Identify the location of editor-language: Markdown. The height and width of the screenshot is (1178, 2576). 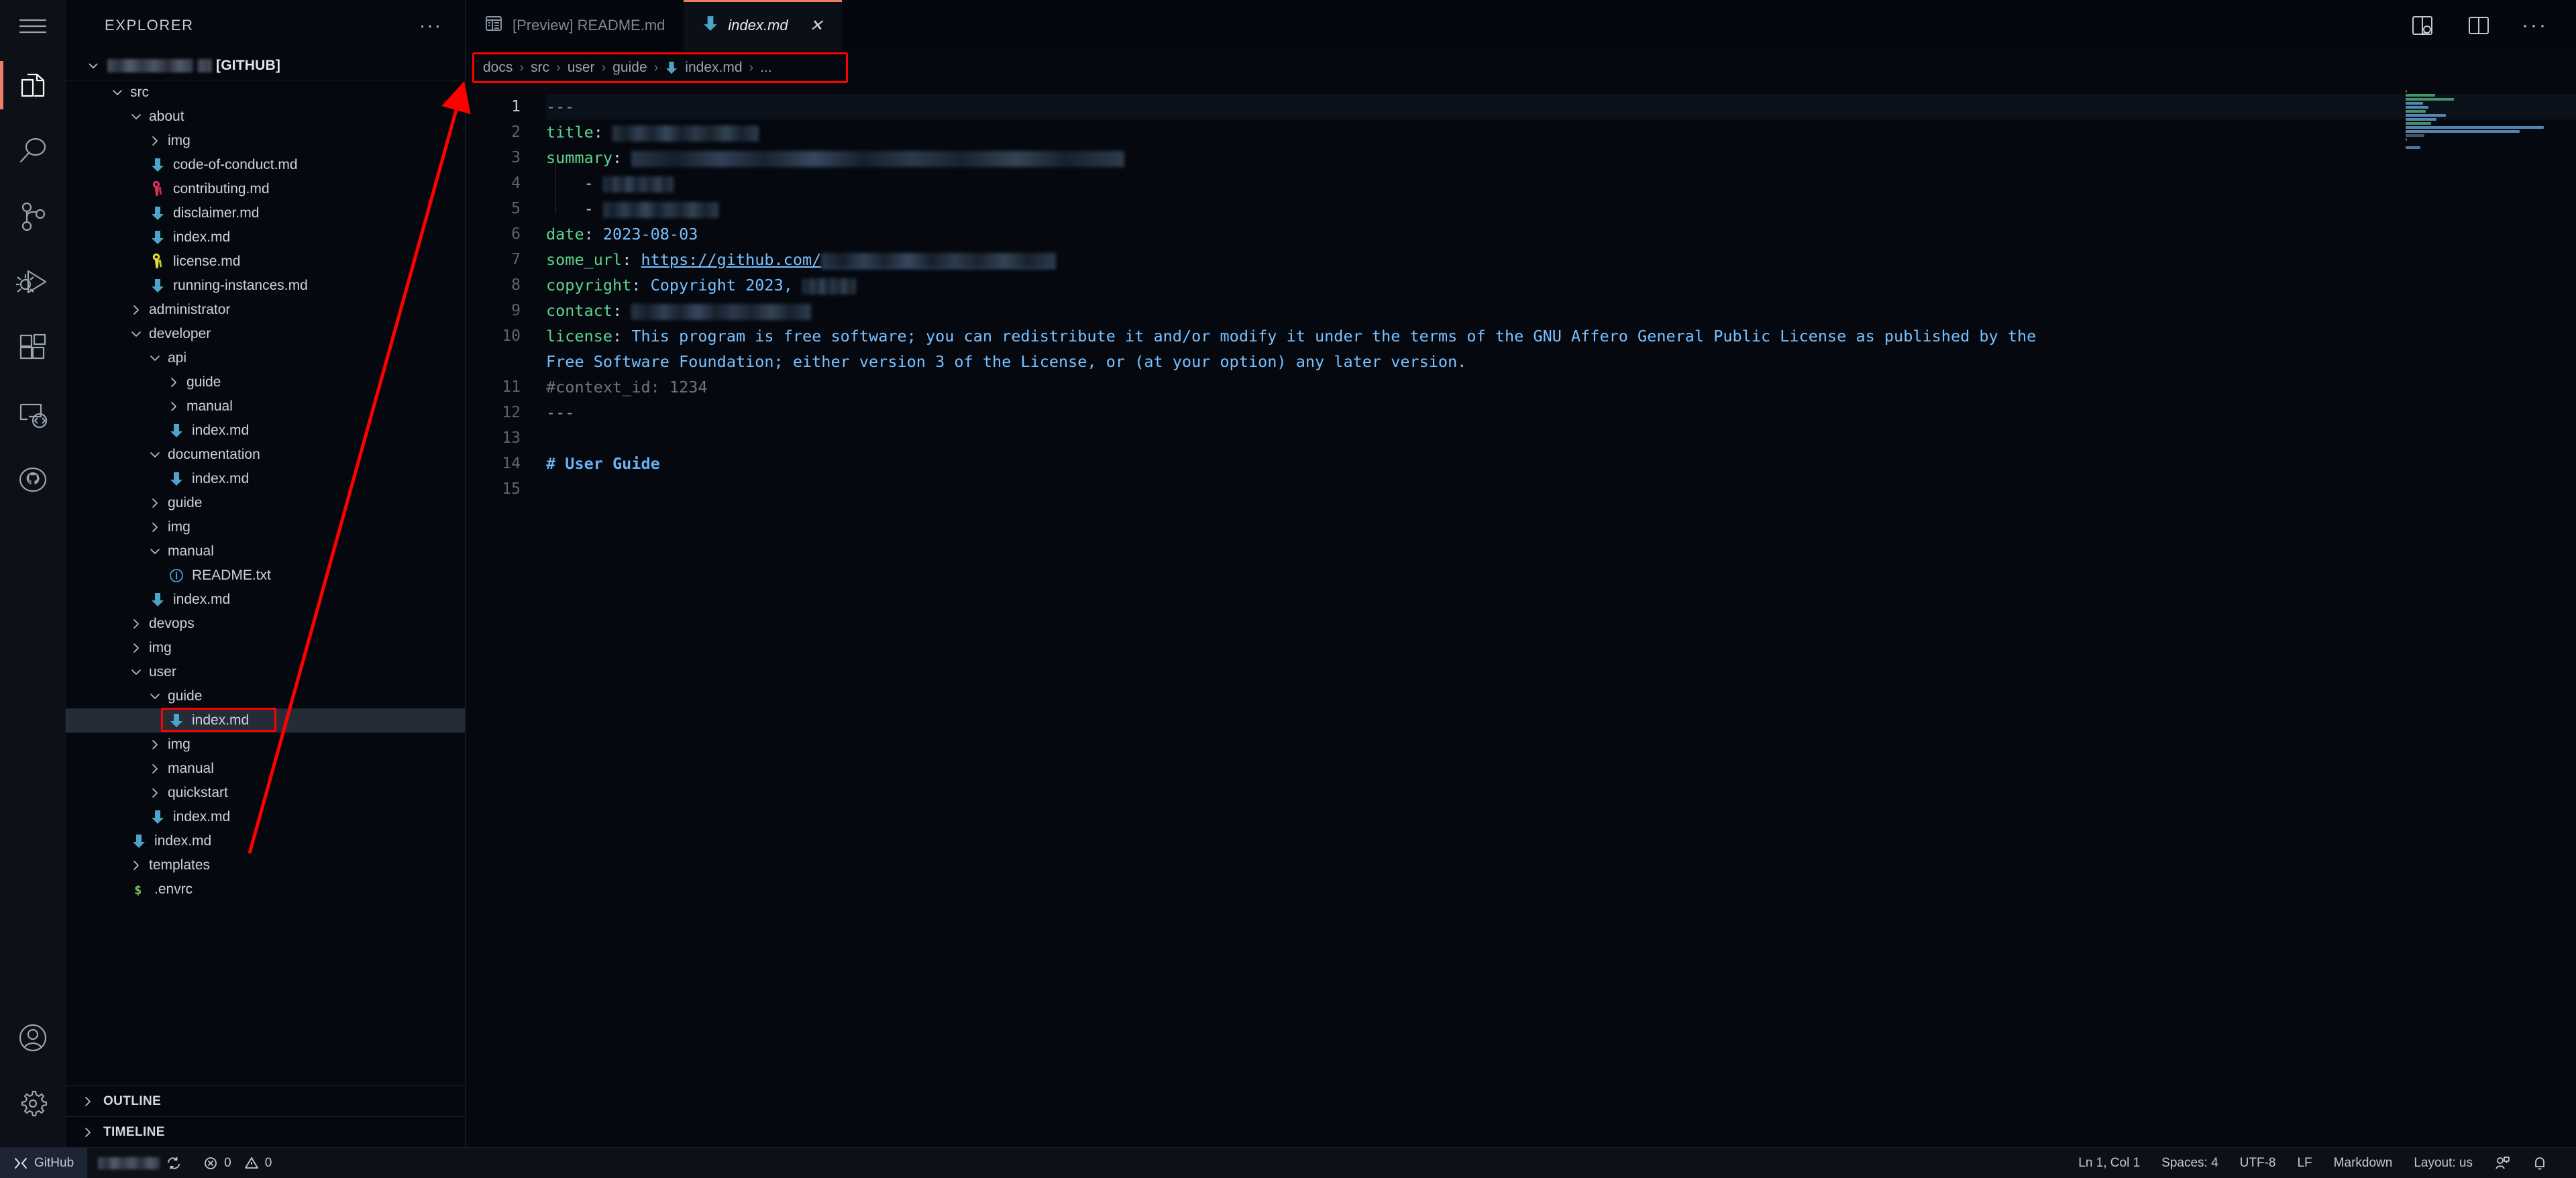
(2363, 1164).